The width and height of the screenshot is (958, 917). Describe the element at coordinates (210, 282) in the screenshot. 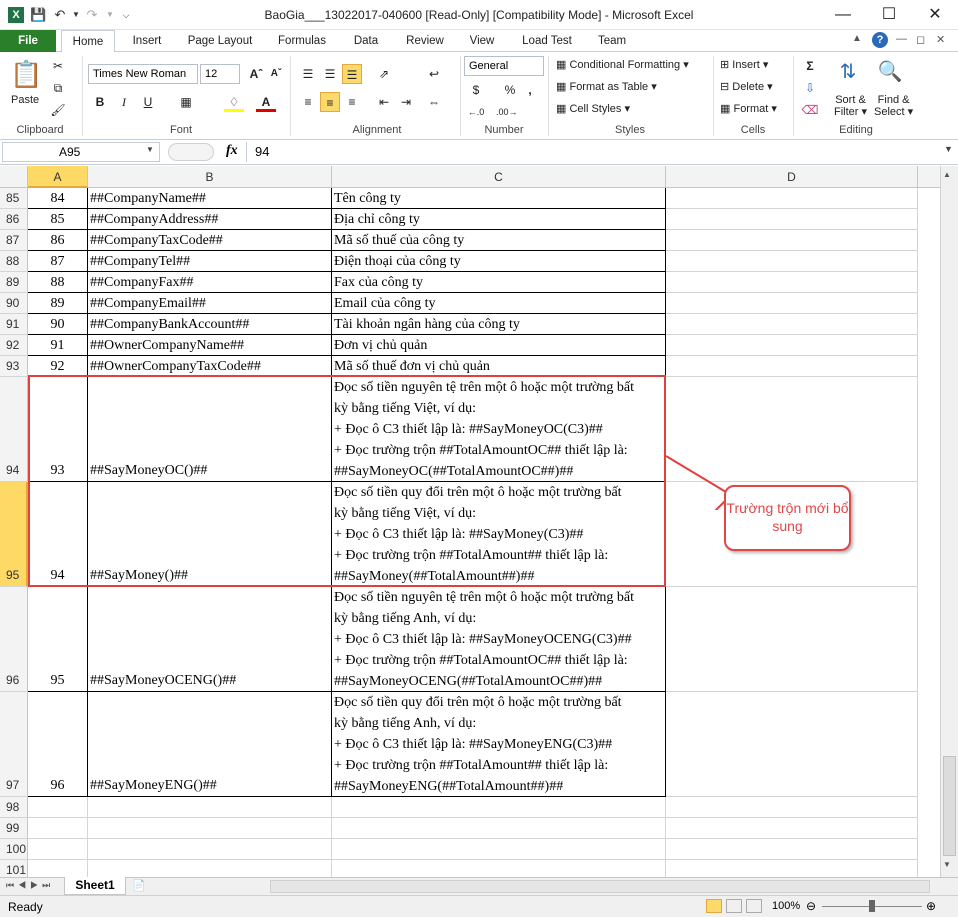

I see `cell-b: ##CompanyFax##` at that location.